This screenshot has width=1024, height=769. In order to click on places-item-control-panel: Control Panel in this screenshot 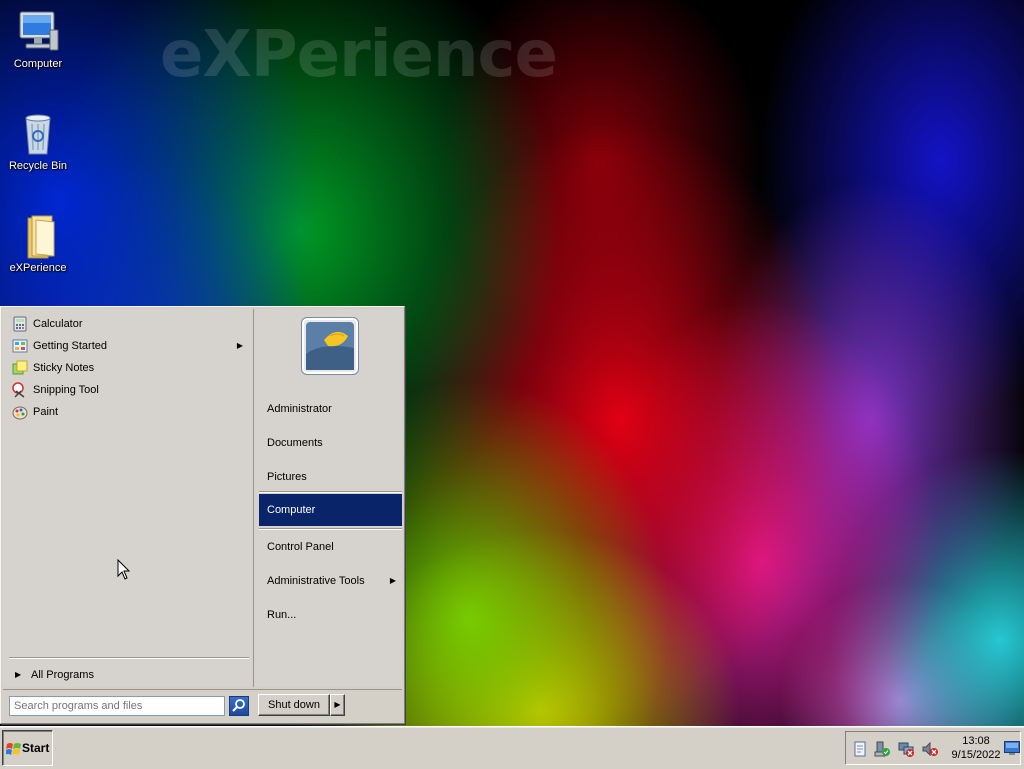, I will do `click(330, 547)`.